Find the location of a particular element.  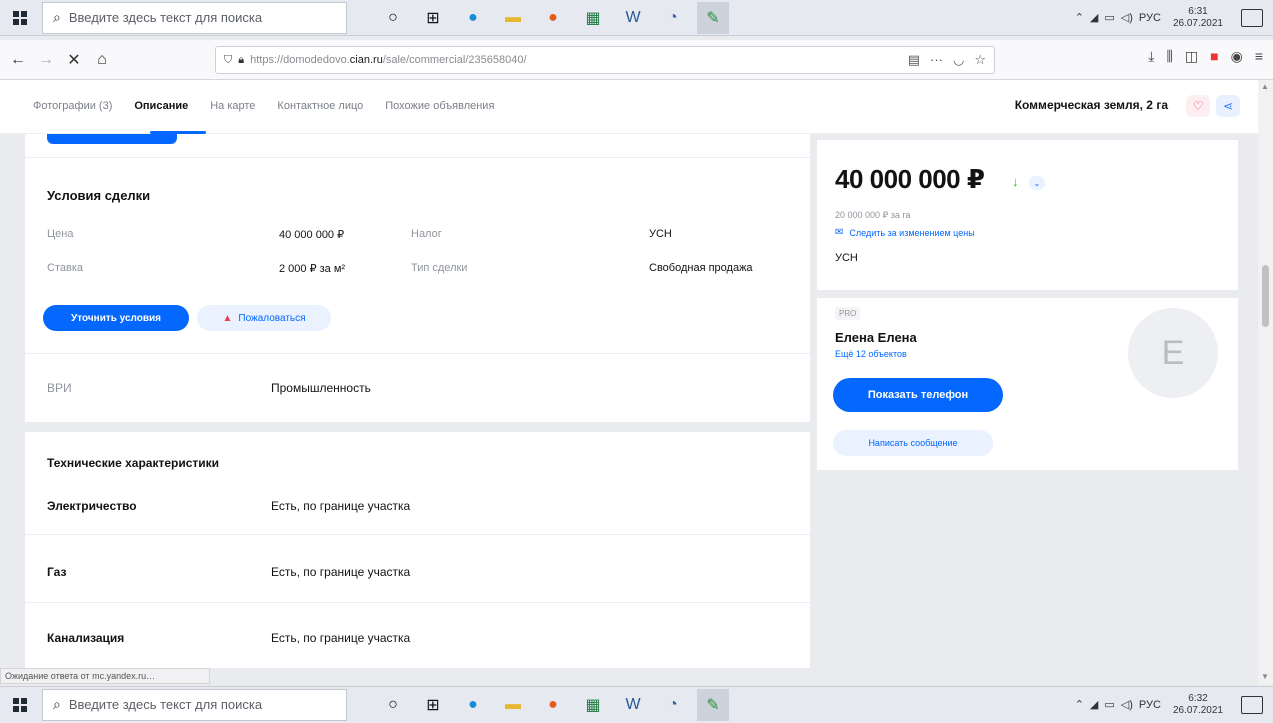

url-domain: cian.ru is located at coordinates (366, 60).